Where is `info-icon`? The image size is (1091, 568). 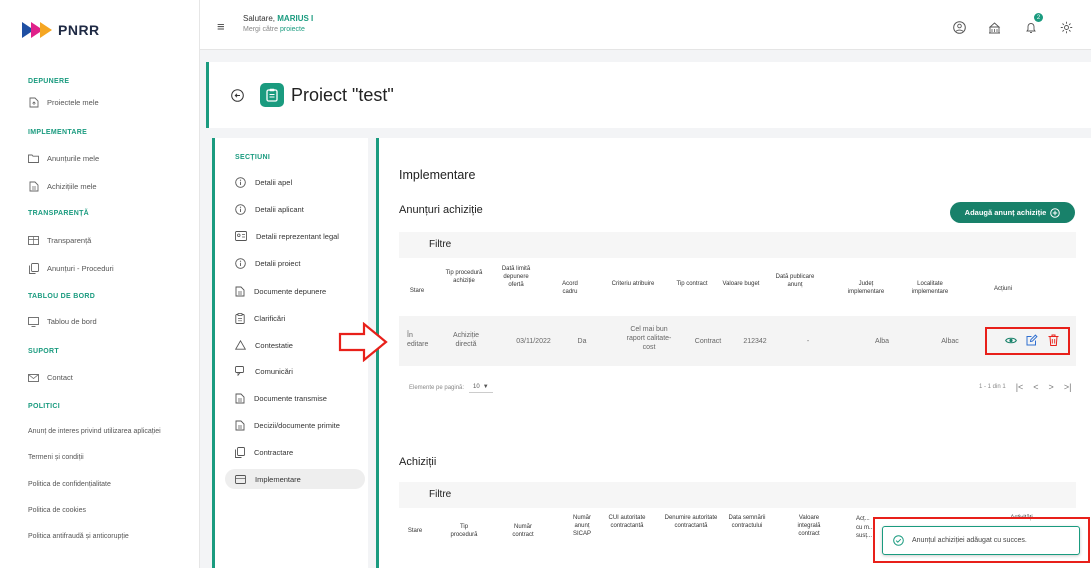 info-icon is located at coordinates (240, 182).